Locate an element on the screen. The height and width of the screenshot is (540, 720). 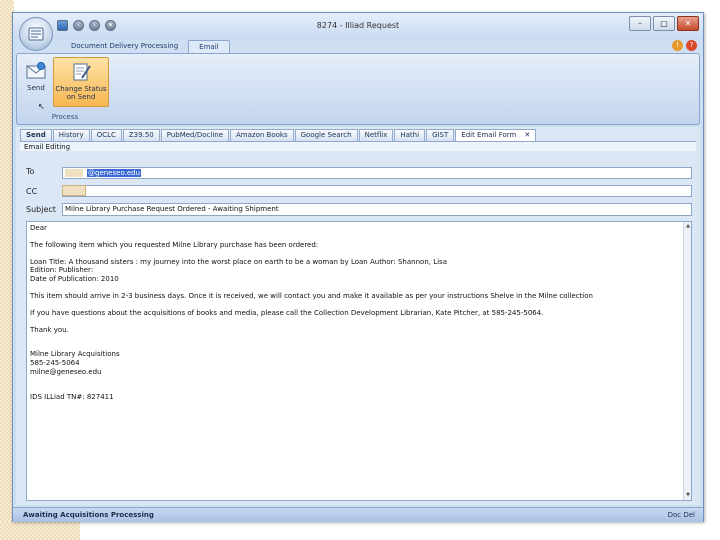
maximize-button: □ is located at coordinates (664, 23).